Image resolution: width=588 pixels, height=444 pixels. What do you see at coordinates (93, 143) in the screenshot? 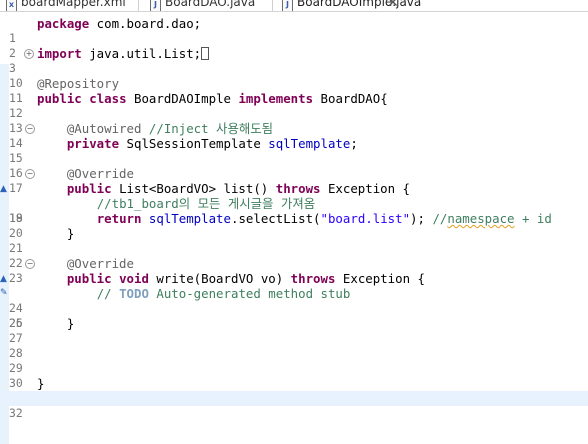
I see `keyword: private` at bounding box center [93, 143].